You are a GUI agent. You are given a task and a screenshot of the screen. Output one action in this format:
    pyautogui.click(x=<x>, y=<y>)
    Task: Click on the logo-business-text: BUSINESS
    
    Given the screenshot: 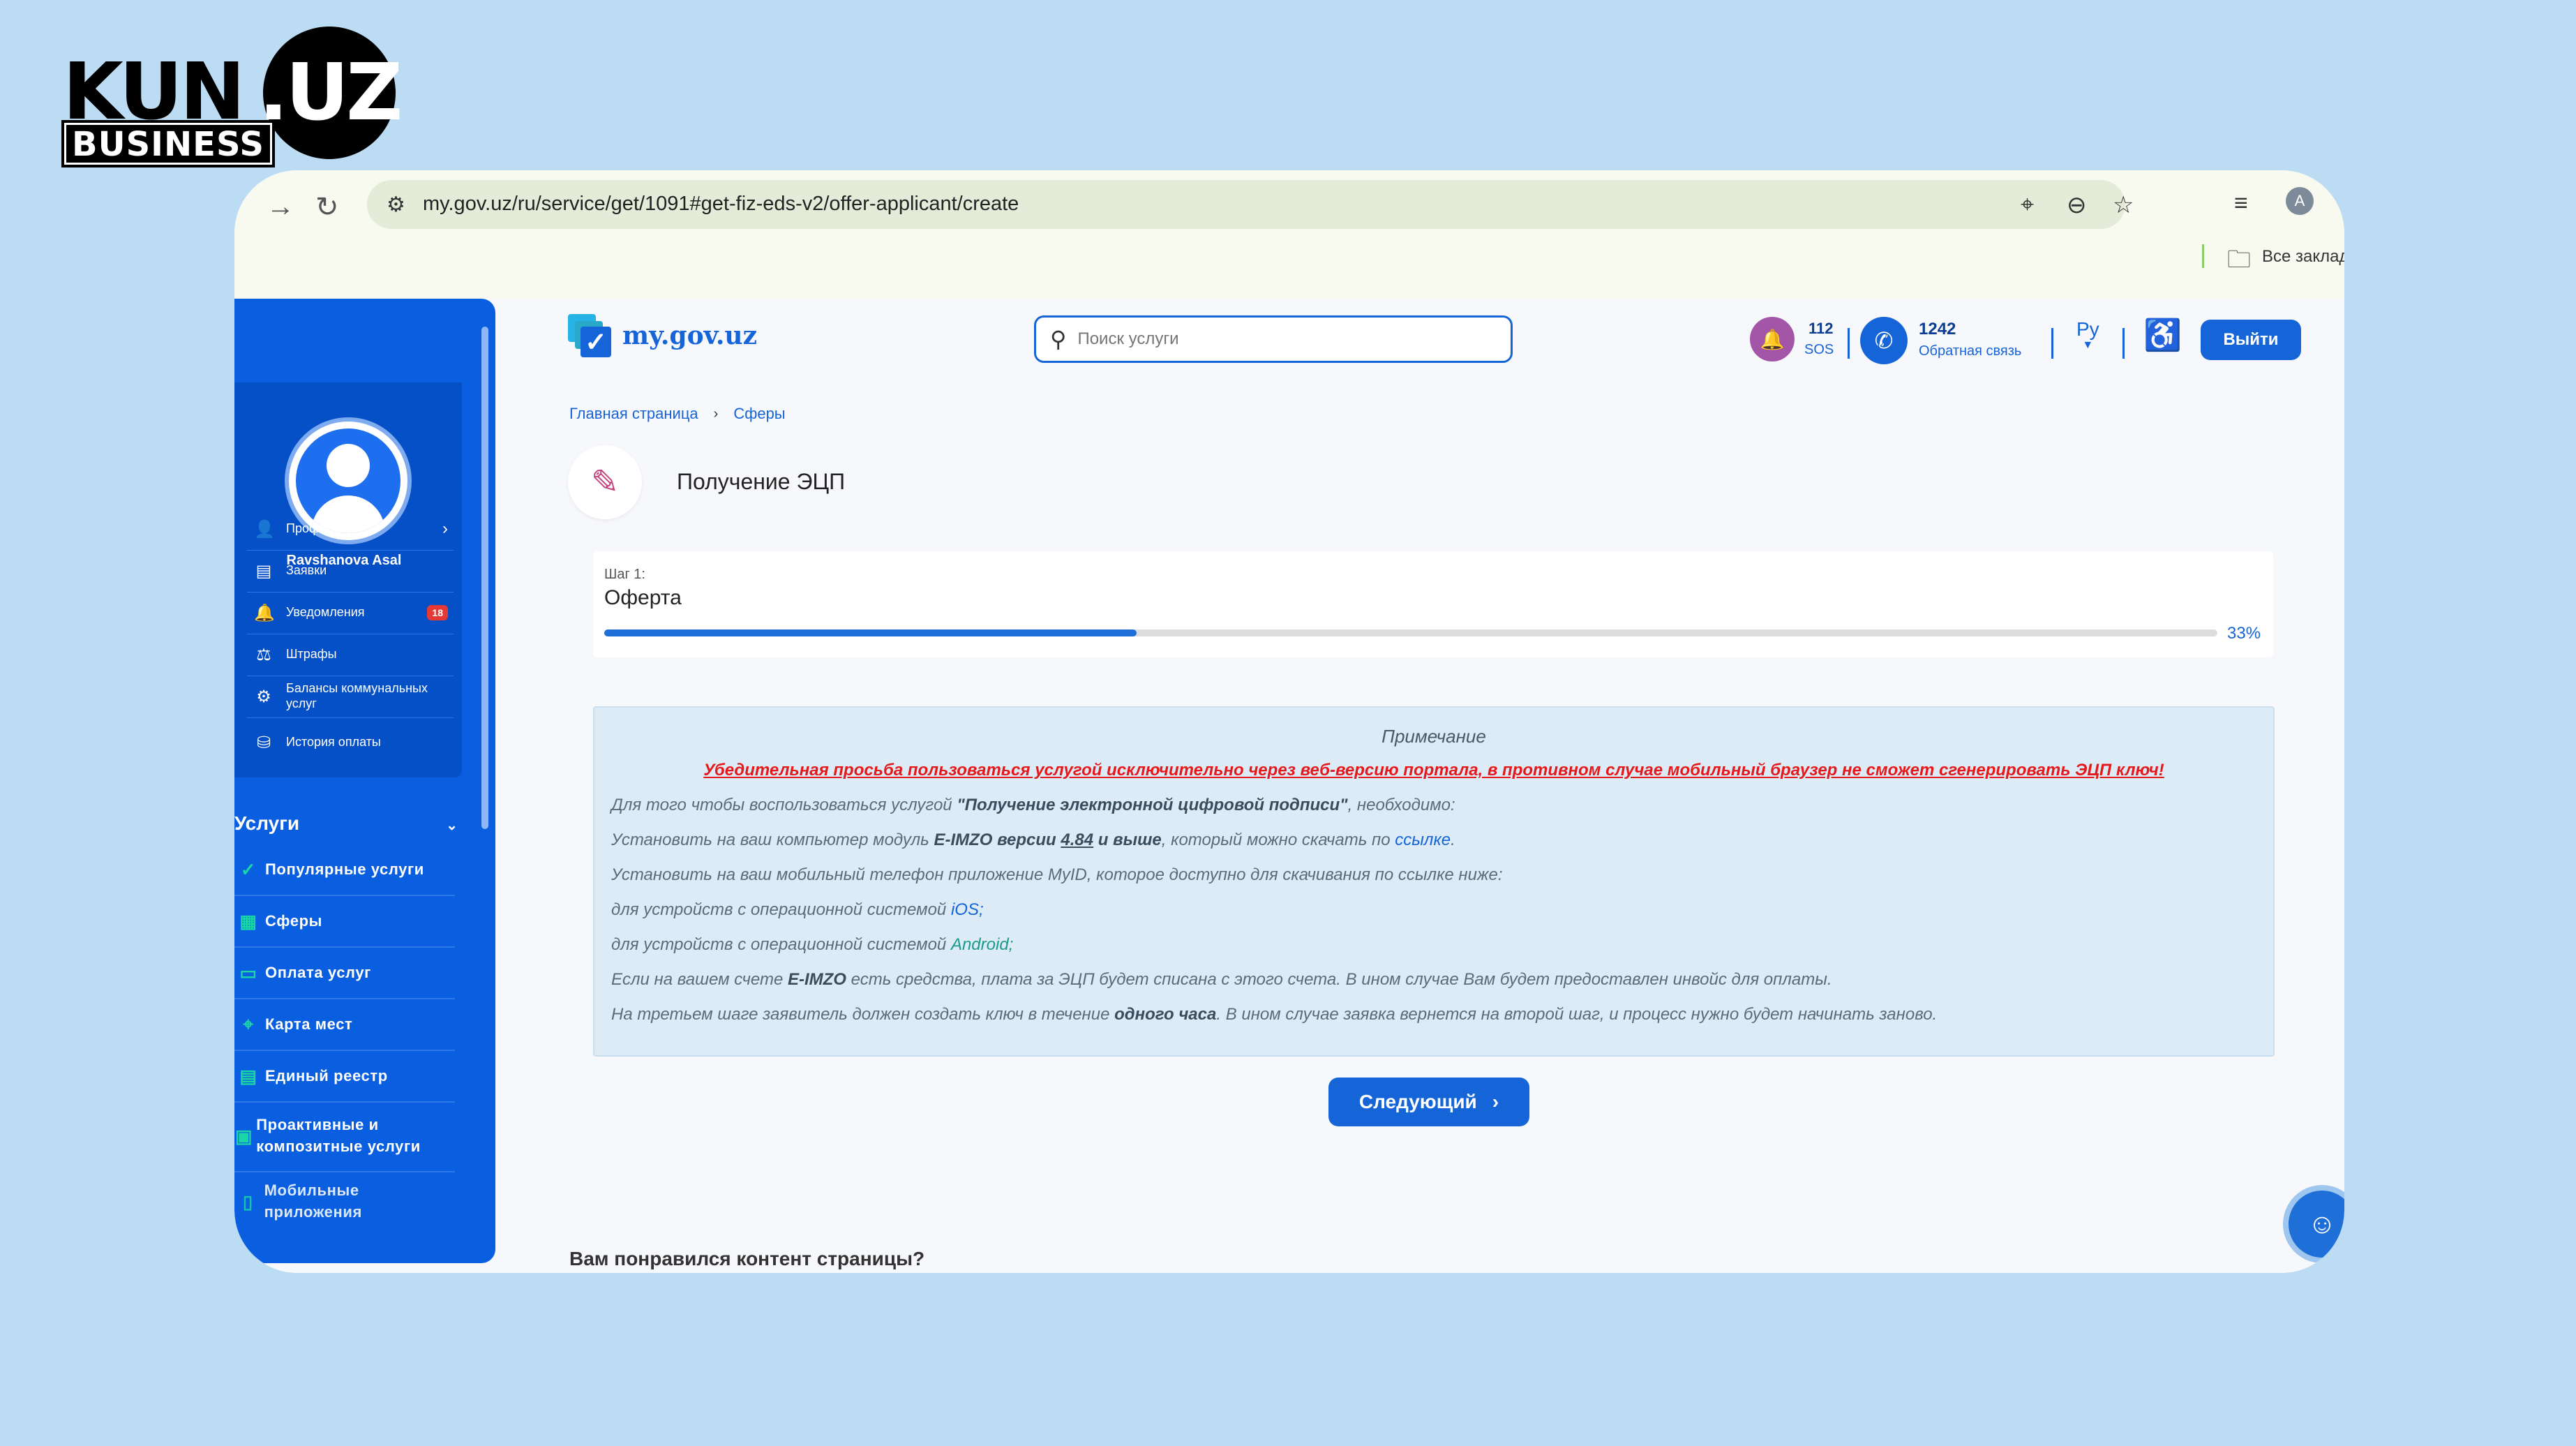 What is the action you would take?
    pyautogui.click(x=168, y=143)
    